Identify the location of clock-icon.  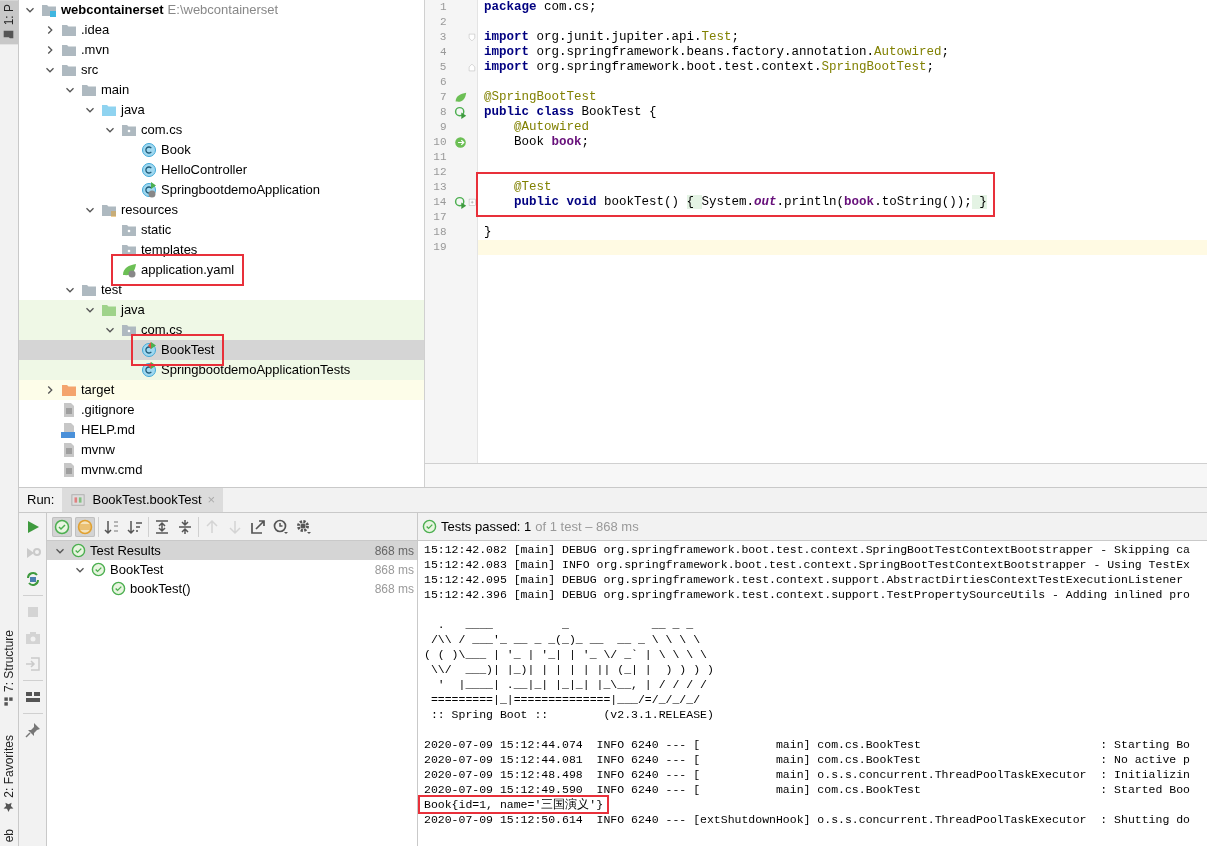
(281, 526).